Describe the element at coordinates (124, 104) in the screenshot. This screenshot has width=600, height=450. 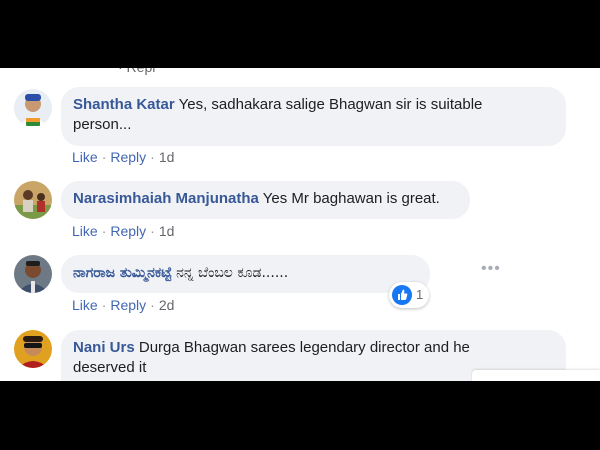
I see `comment-author: Shantha Katar` at that location.